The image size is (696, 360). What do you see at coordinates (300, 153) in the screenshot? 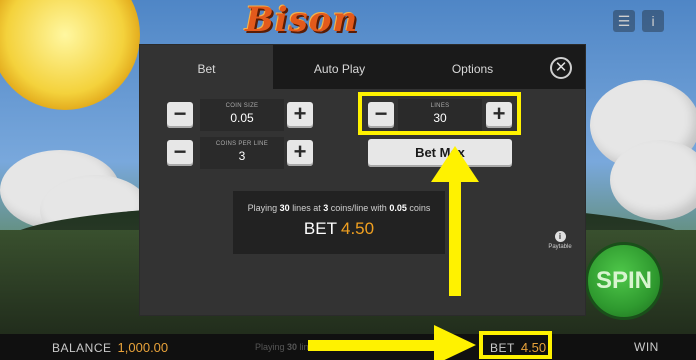
I see `coins-per-line-increase-button: +` at bounding box center [300, 153].